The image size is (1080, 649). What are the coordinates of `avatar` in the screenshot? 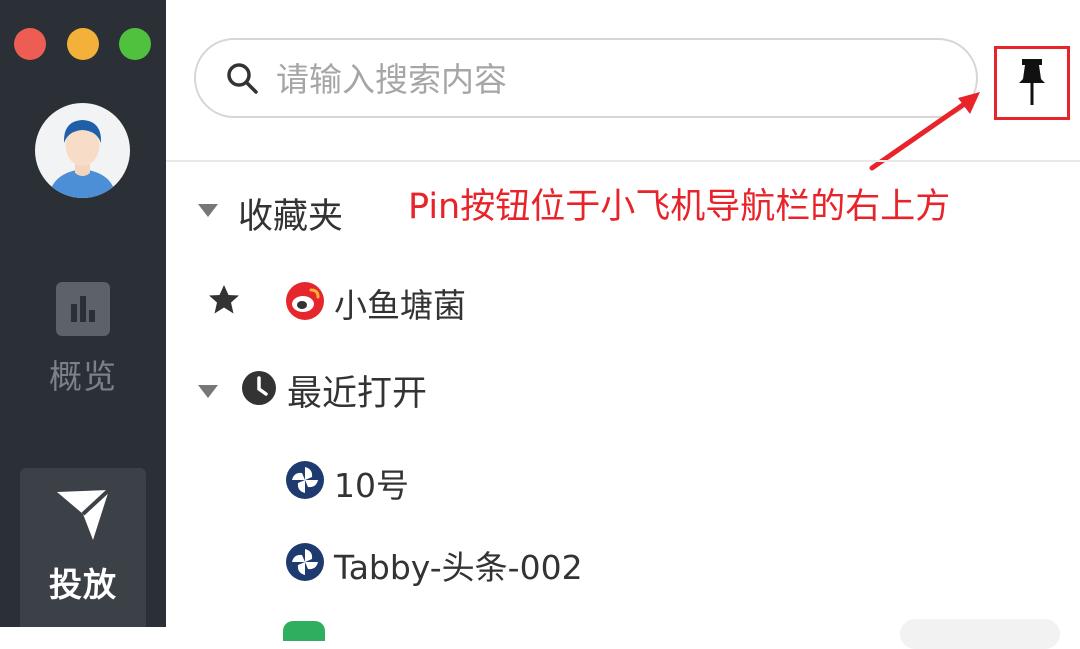 It's located at (82, 150).